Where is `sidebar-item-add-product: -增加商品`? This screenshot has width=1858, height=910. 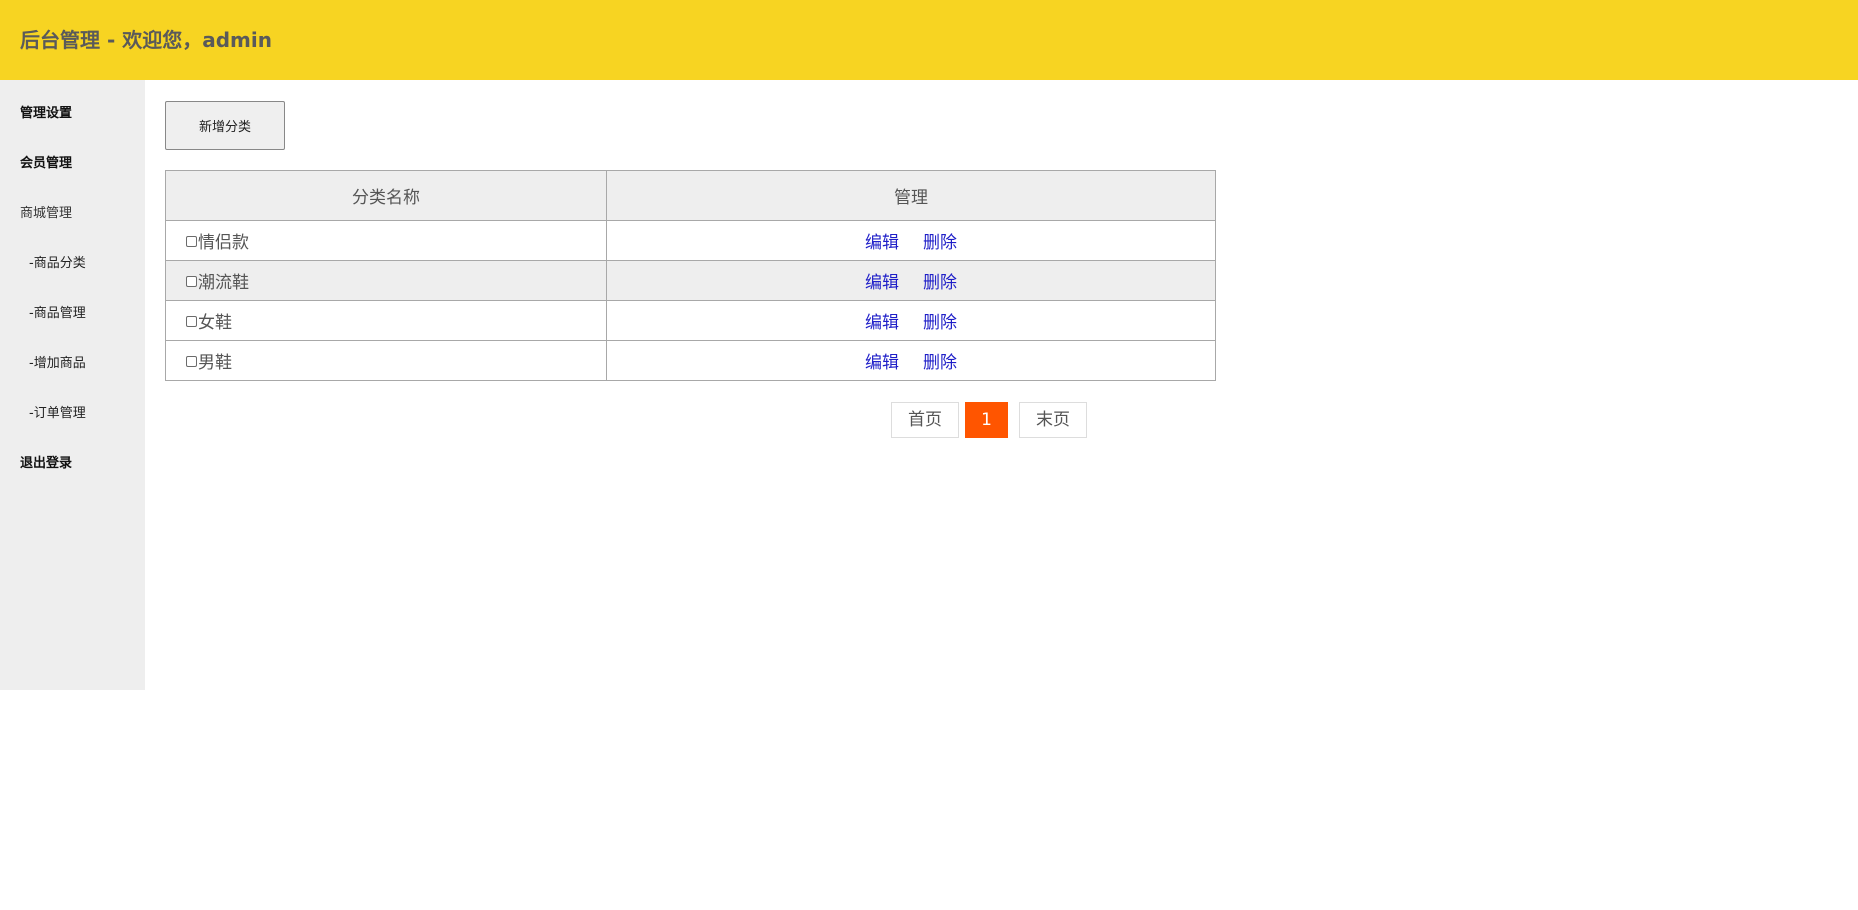 sidebar-item-add-product: -增加商品 is located at coordinates (57, 361).